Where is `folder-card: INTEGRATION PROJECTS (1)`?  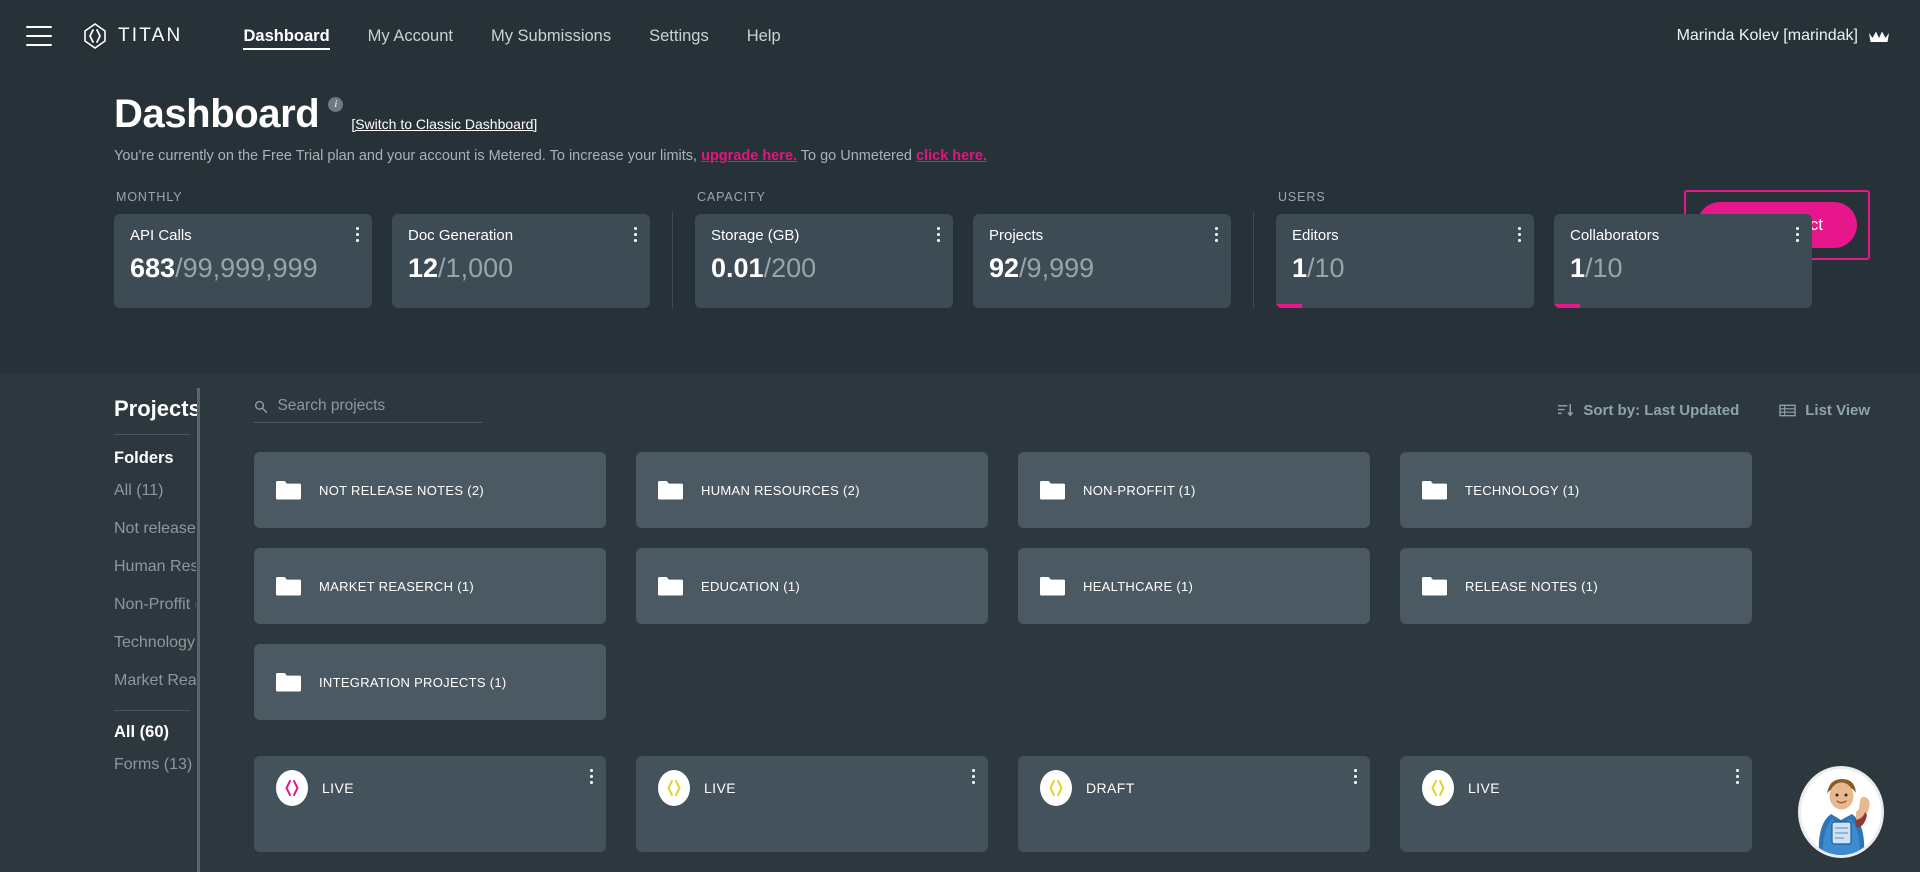 folder-card: INTEGRATION PROJECTS (1) is located at coordinates (430, 682).